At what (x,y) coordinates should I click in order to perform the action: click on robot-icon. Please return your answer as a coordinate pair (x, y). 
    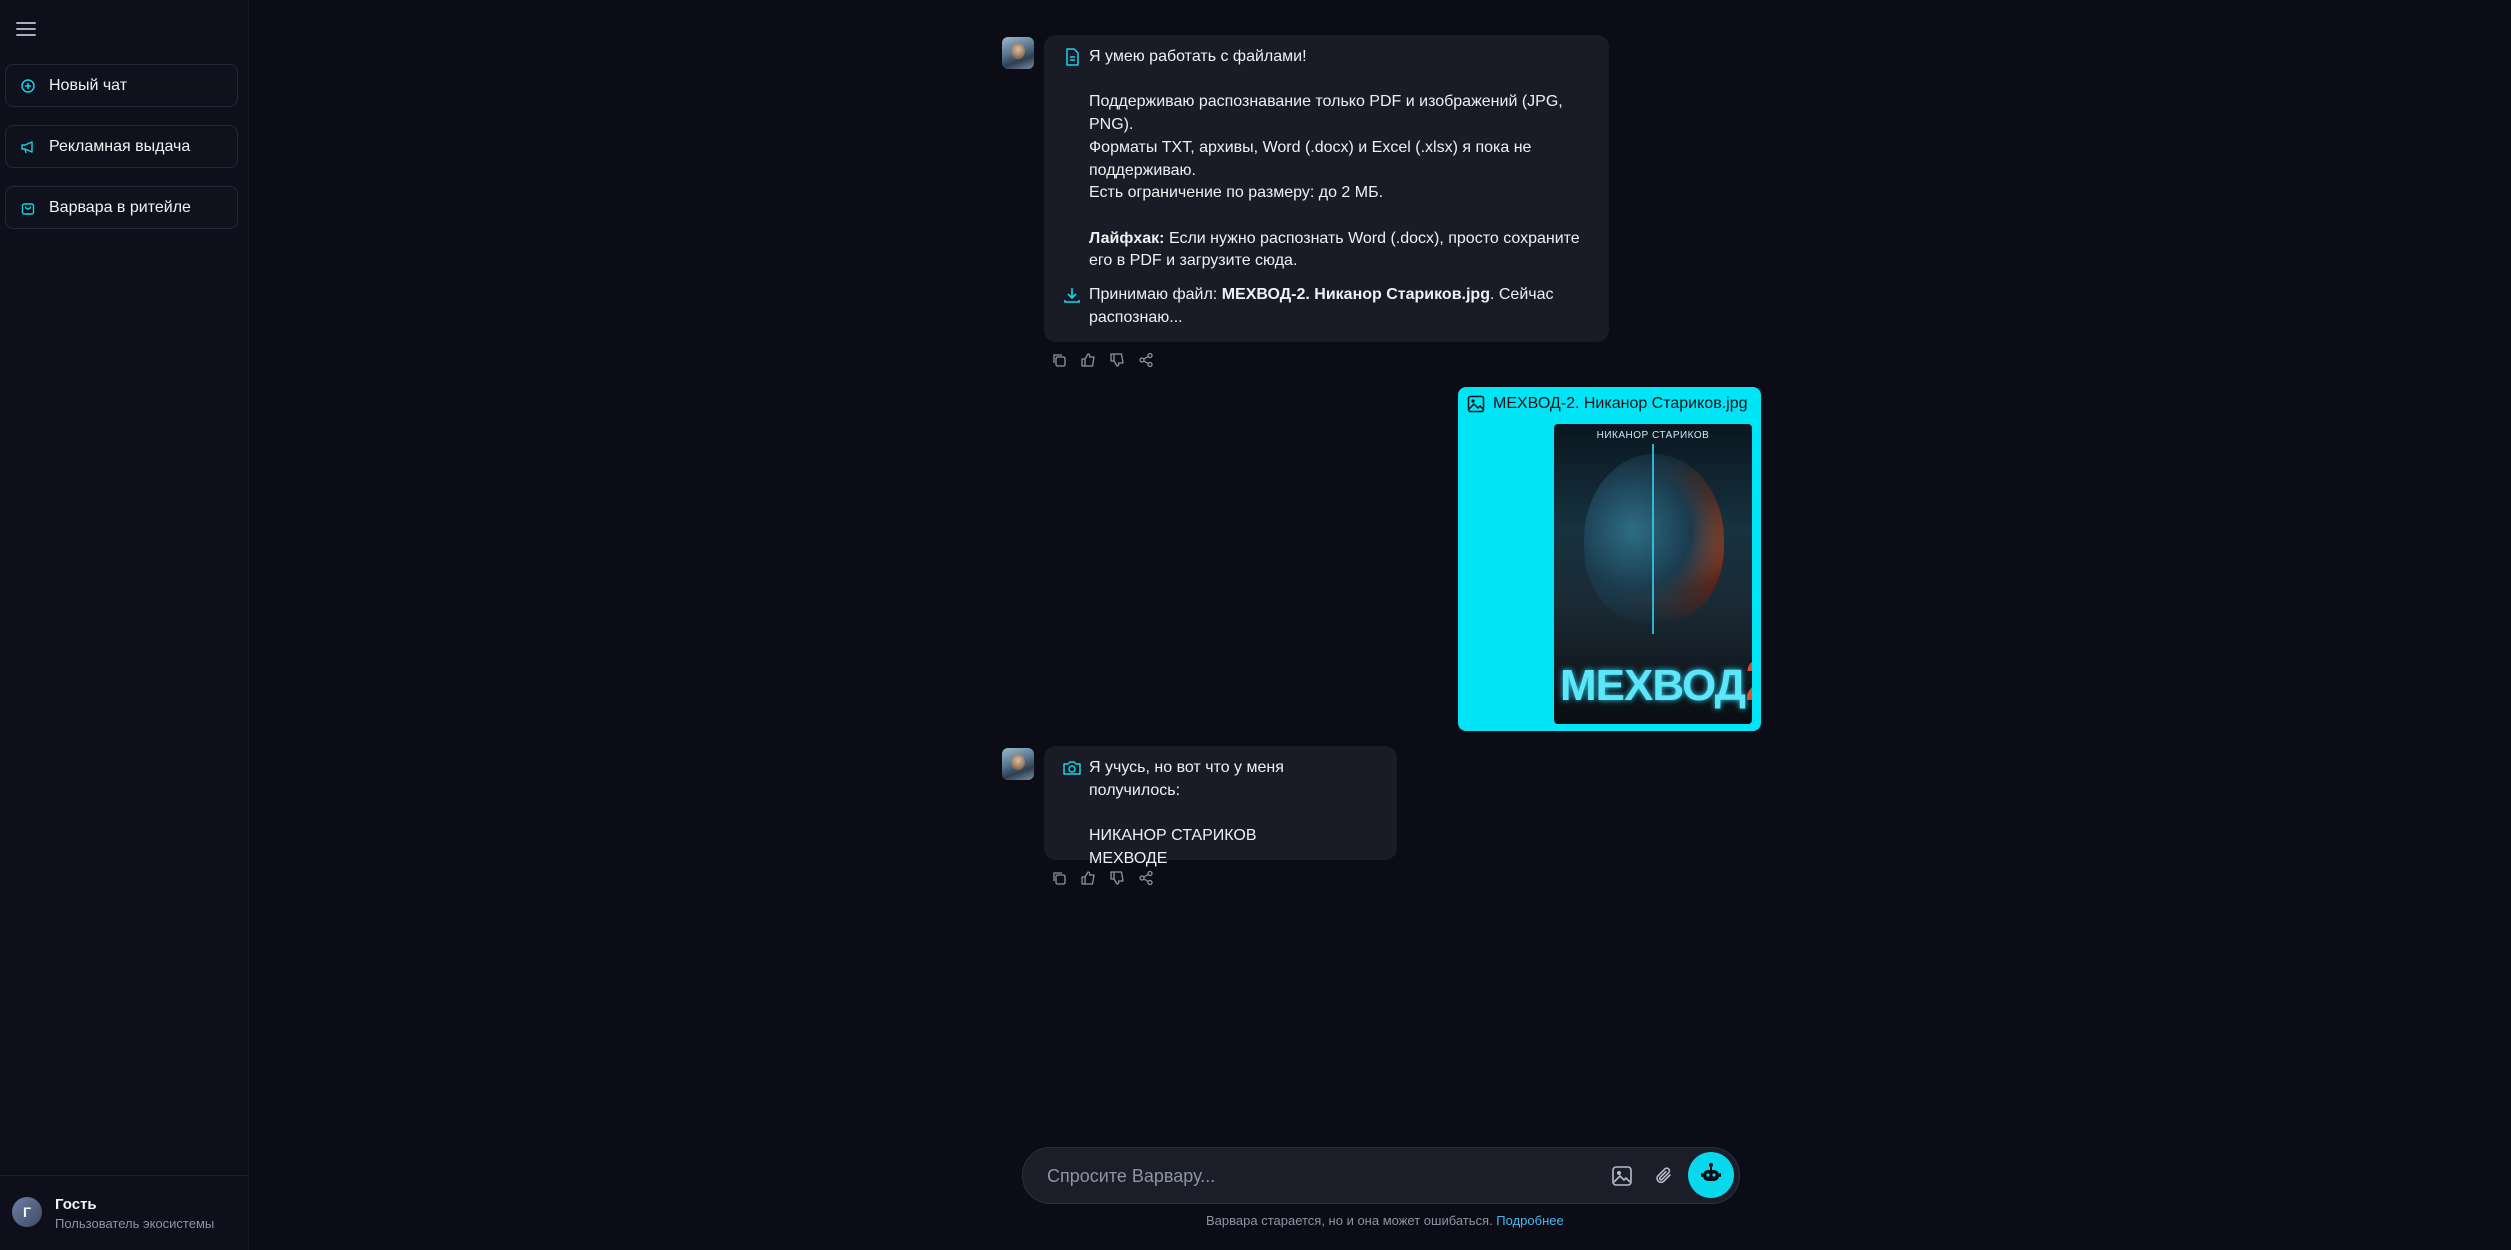
    Looking at the image, I should click on (1711, 1175).